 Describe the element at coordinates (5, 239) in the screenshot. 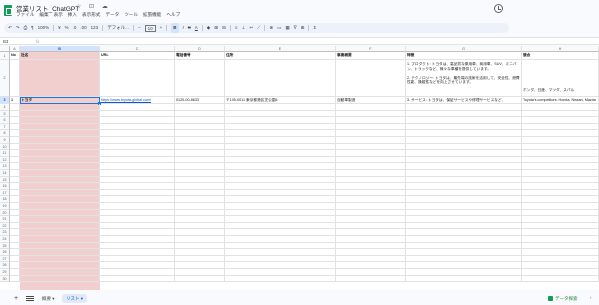

I see `row-header: 24` at that location.